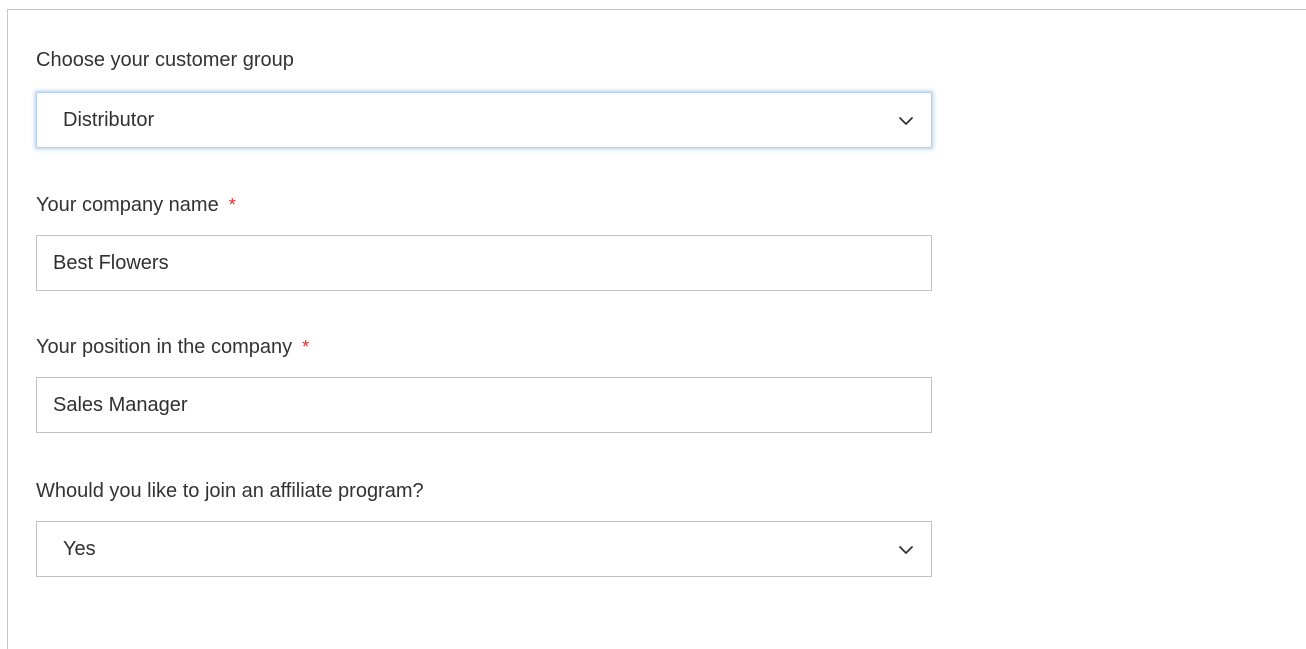 The width and height of the screenshot is (1306, 649). What do you see at coordinates (79, 549) in the screenshot?
I see `affiliate-selected-value: Yes` at bounding box center [79, 549].